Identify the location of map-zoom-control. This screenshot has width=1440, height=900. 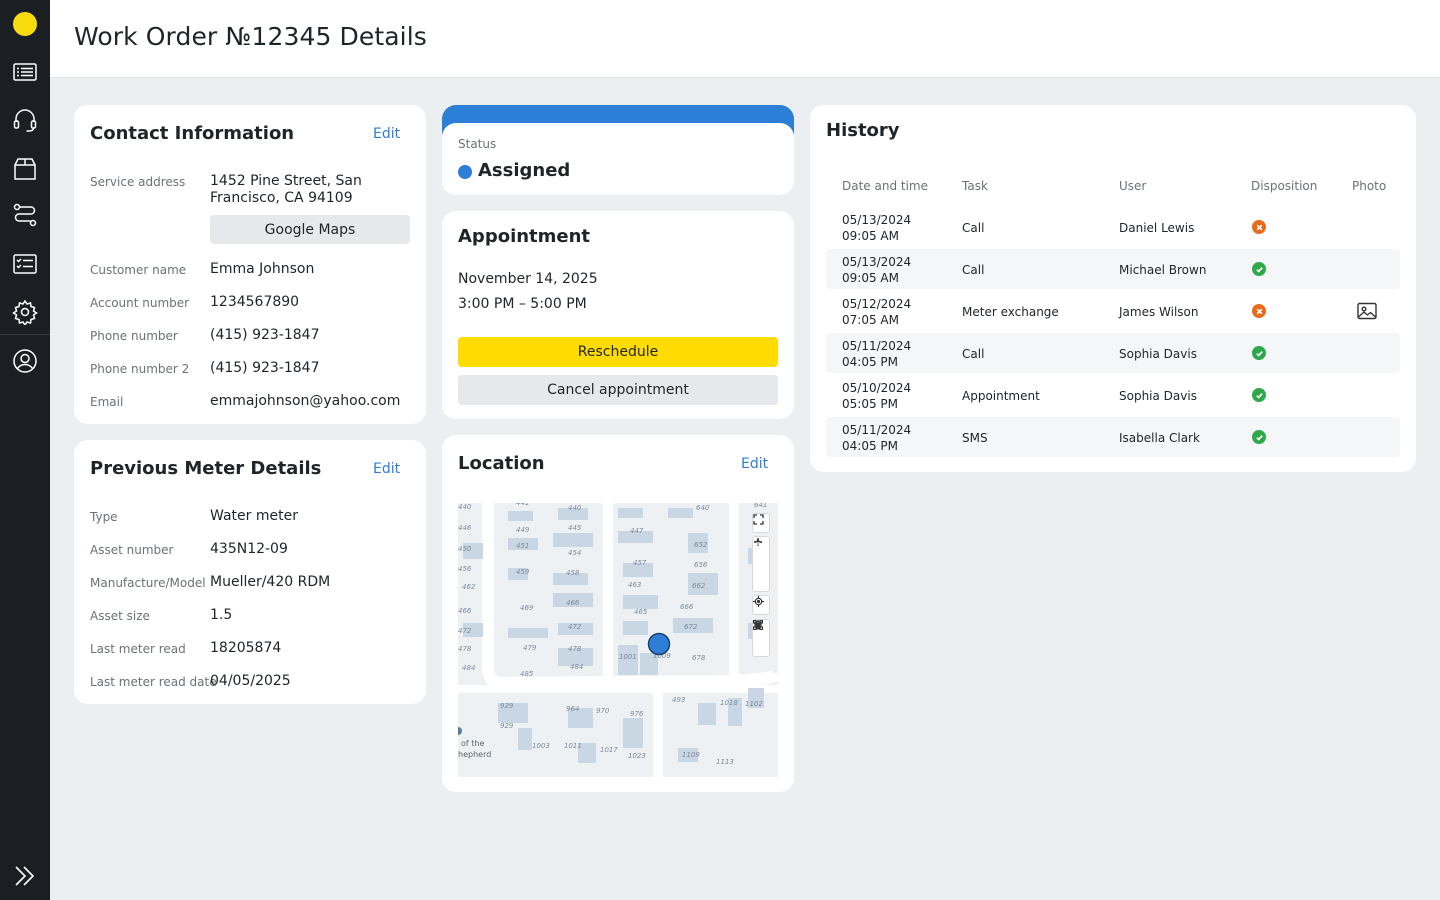
(761, 564).